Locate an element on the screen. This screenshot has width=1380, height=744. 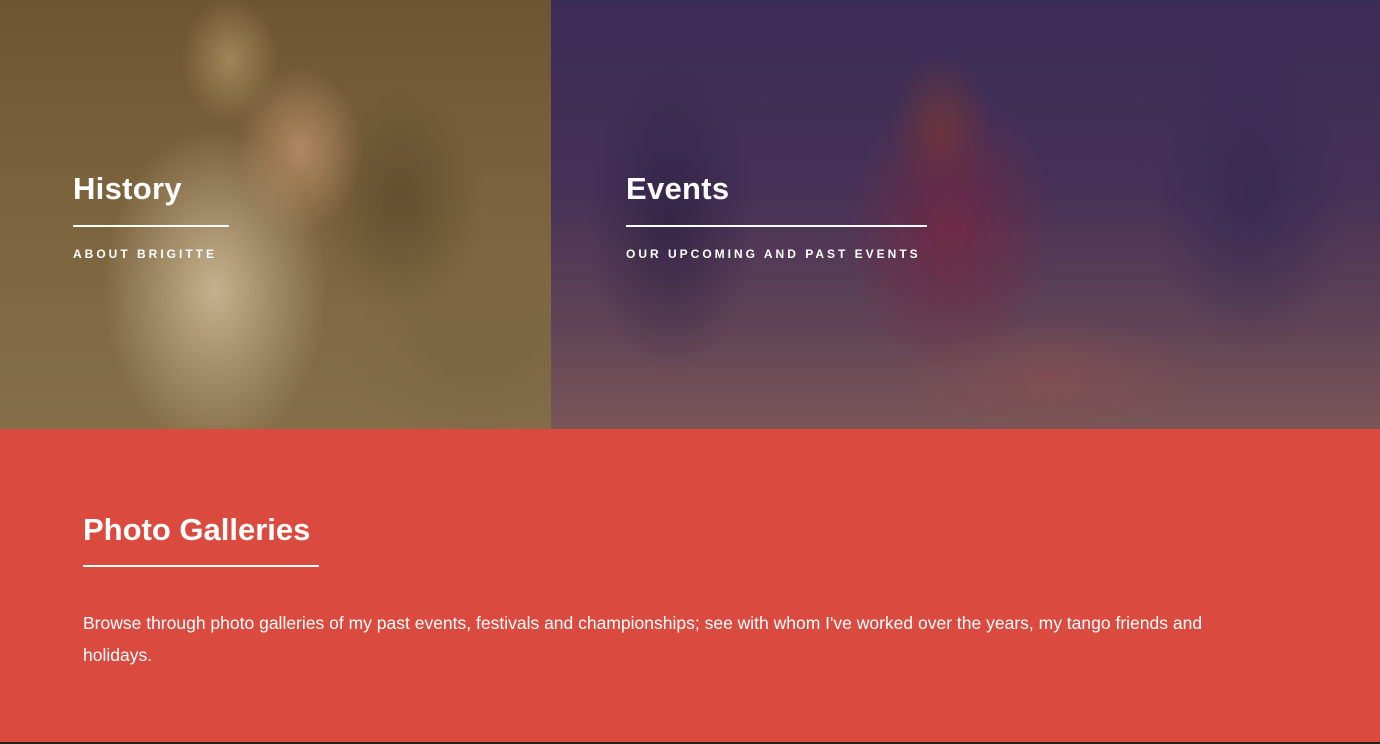
events-title: Events is located at coordinates (776, 189).